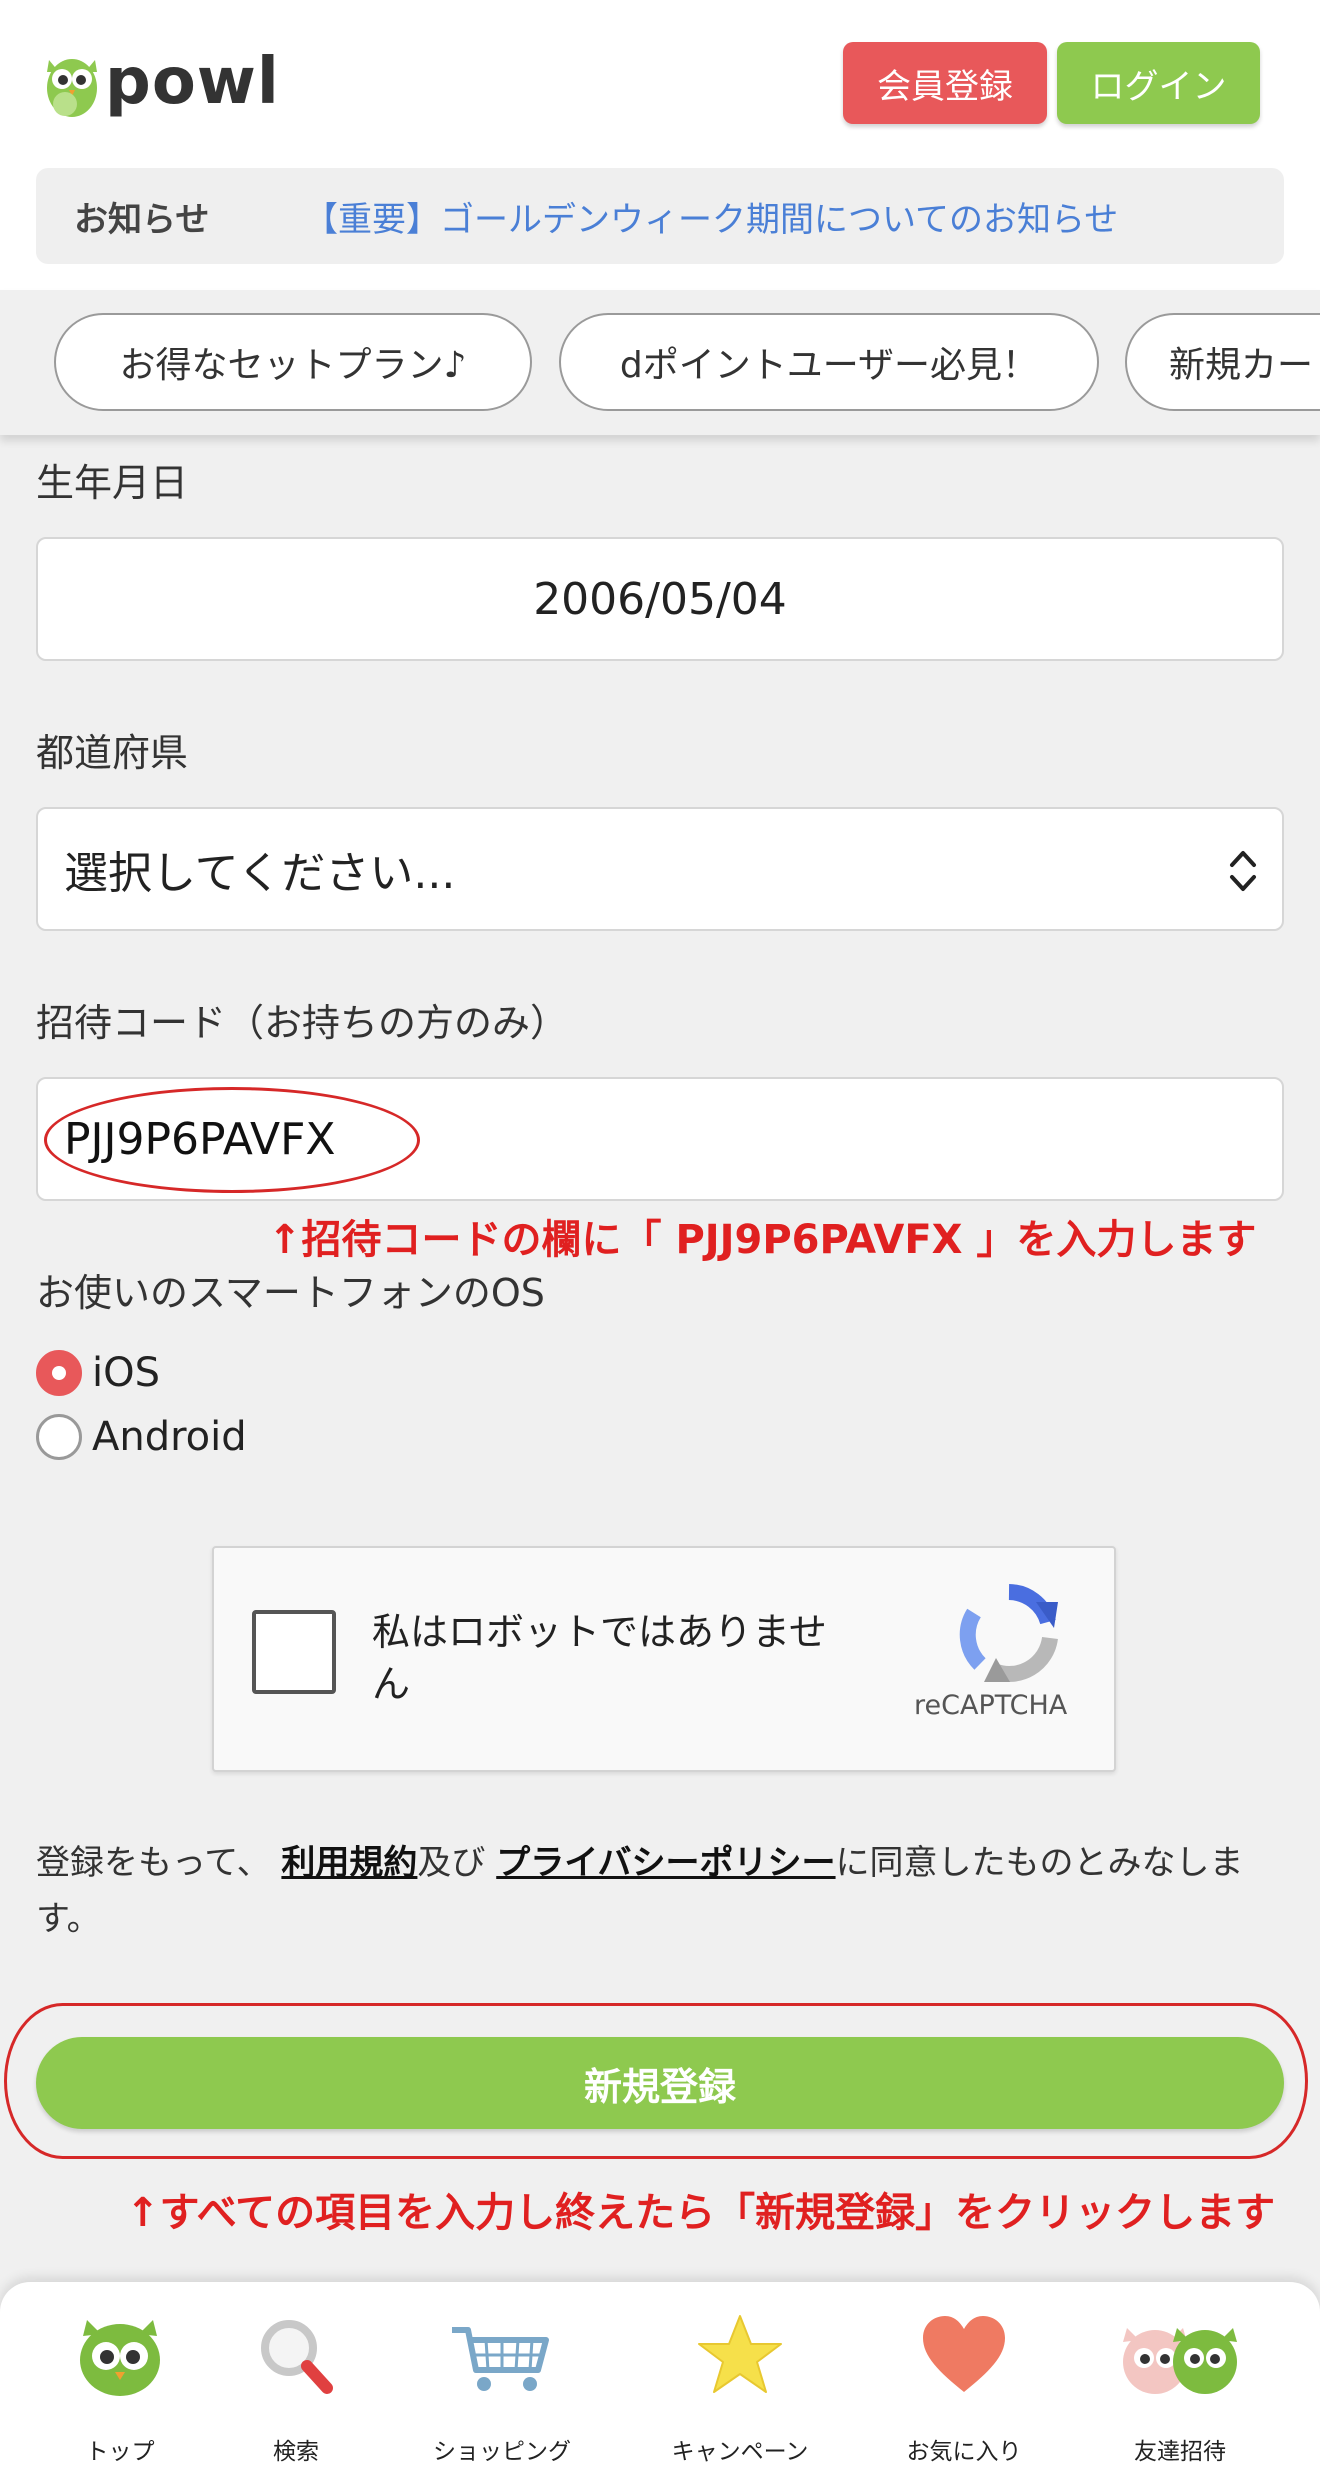 The height and width of the screenshot is (2487, 1320). Describe the element at coordinates (711, 216) in the screenshot. I see `notice-link: 【重要】ゴールデンウィーク期間についてのお知らせ` at that location.